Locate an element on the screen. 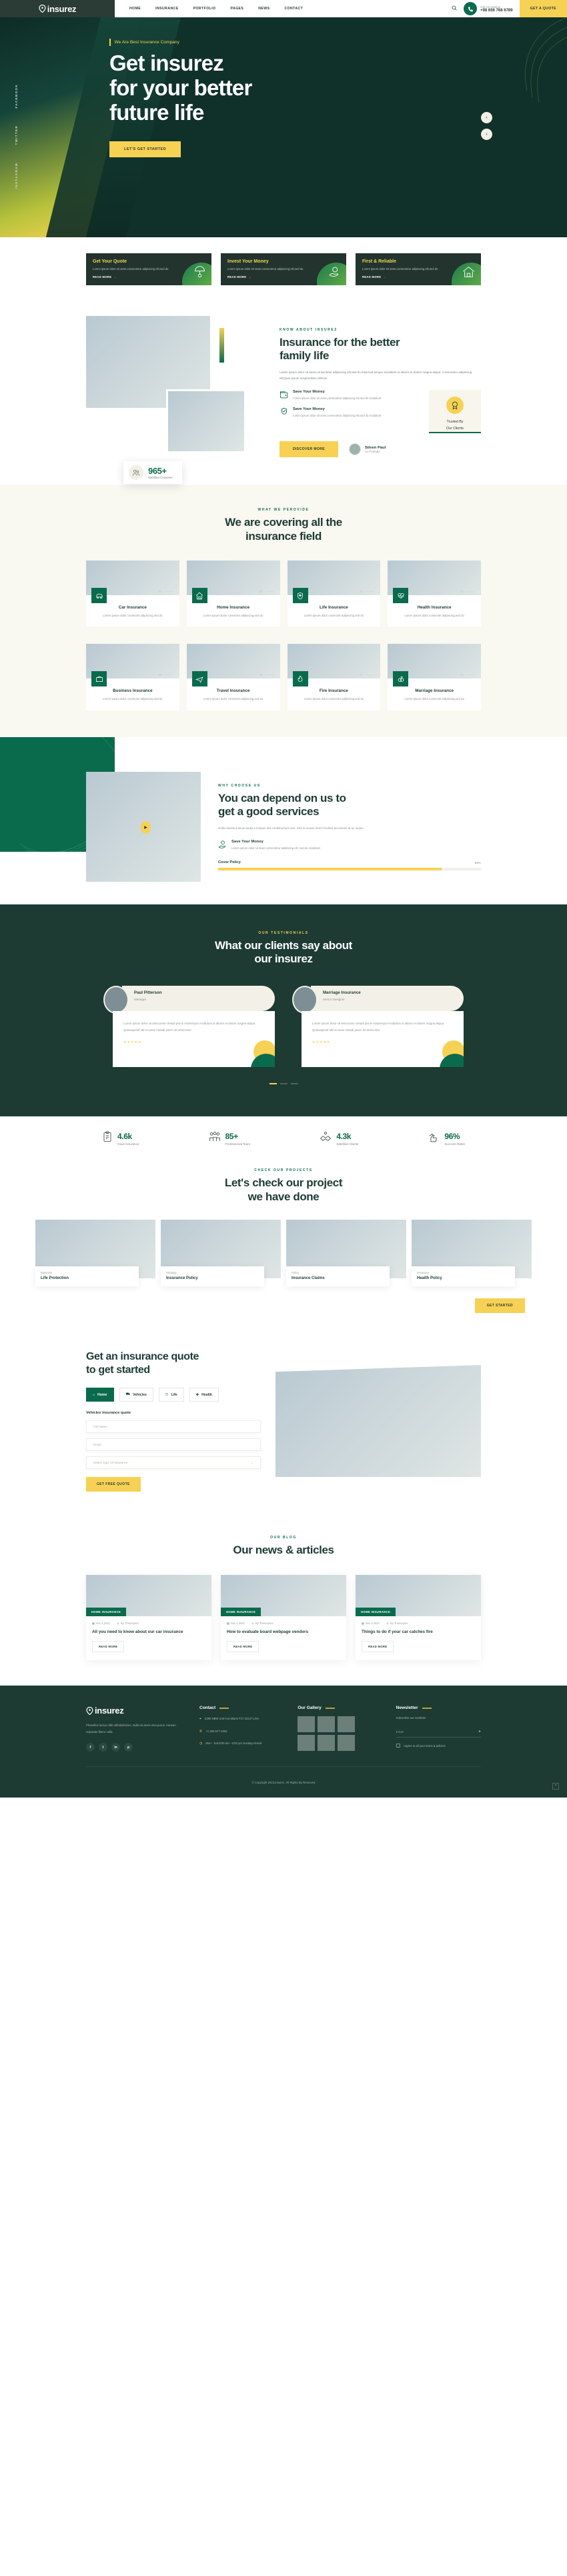 The image size is (567, 2576). get-a-quote-button: GET A QUOTE is located at coordinates (543, 9).